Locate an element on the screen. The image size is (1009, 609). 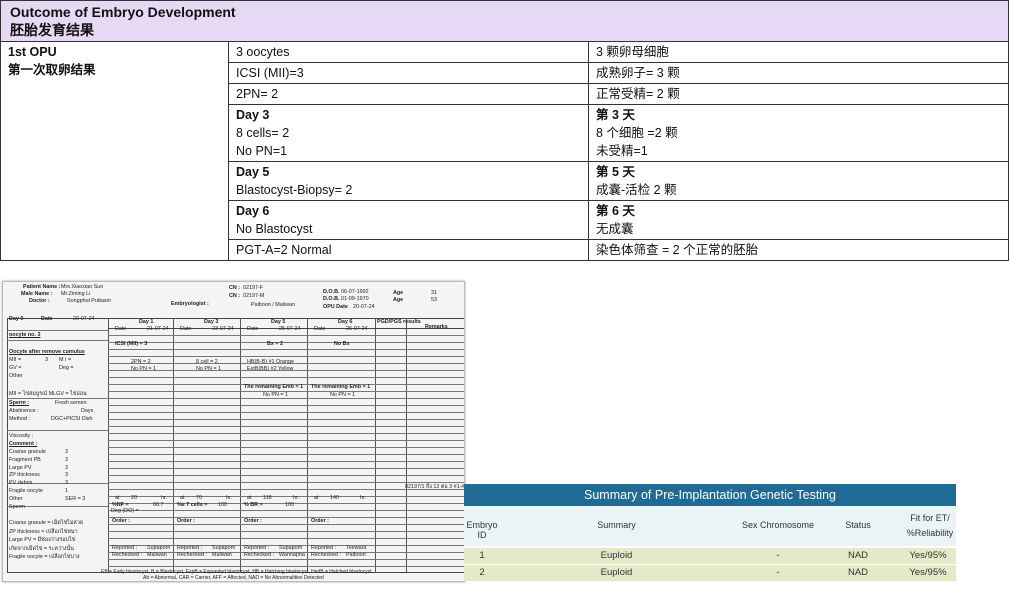
day-result-summary: ICSI (MII) = 3 is located at coordinates (131, 344).